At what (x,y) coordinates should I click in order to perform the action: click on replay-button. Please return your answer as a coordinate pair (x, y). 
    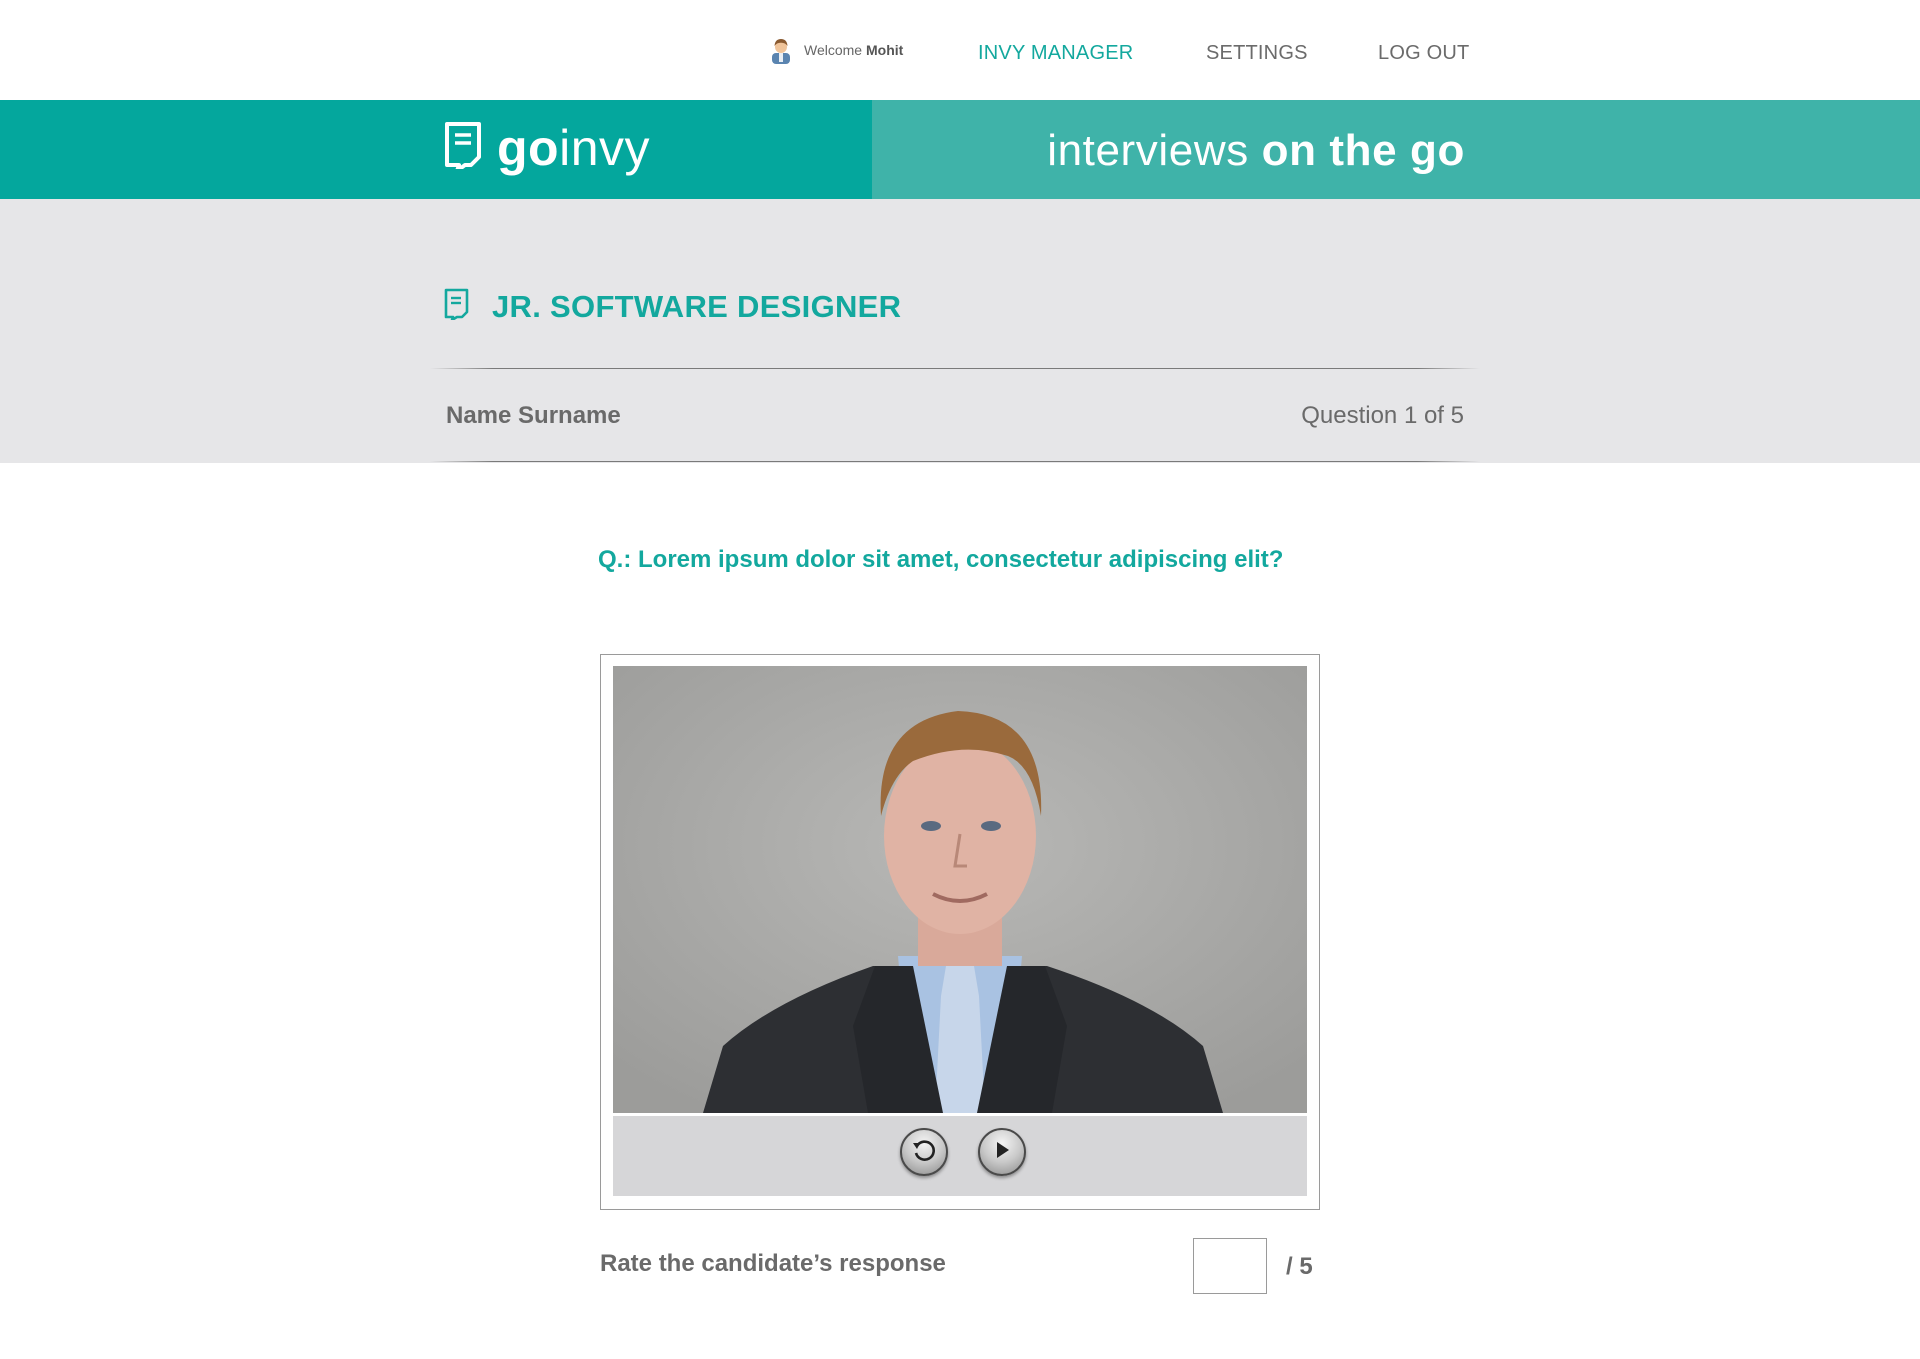
    Looking at the image, I should click on (924, 1152).